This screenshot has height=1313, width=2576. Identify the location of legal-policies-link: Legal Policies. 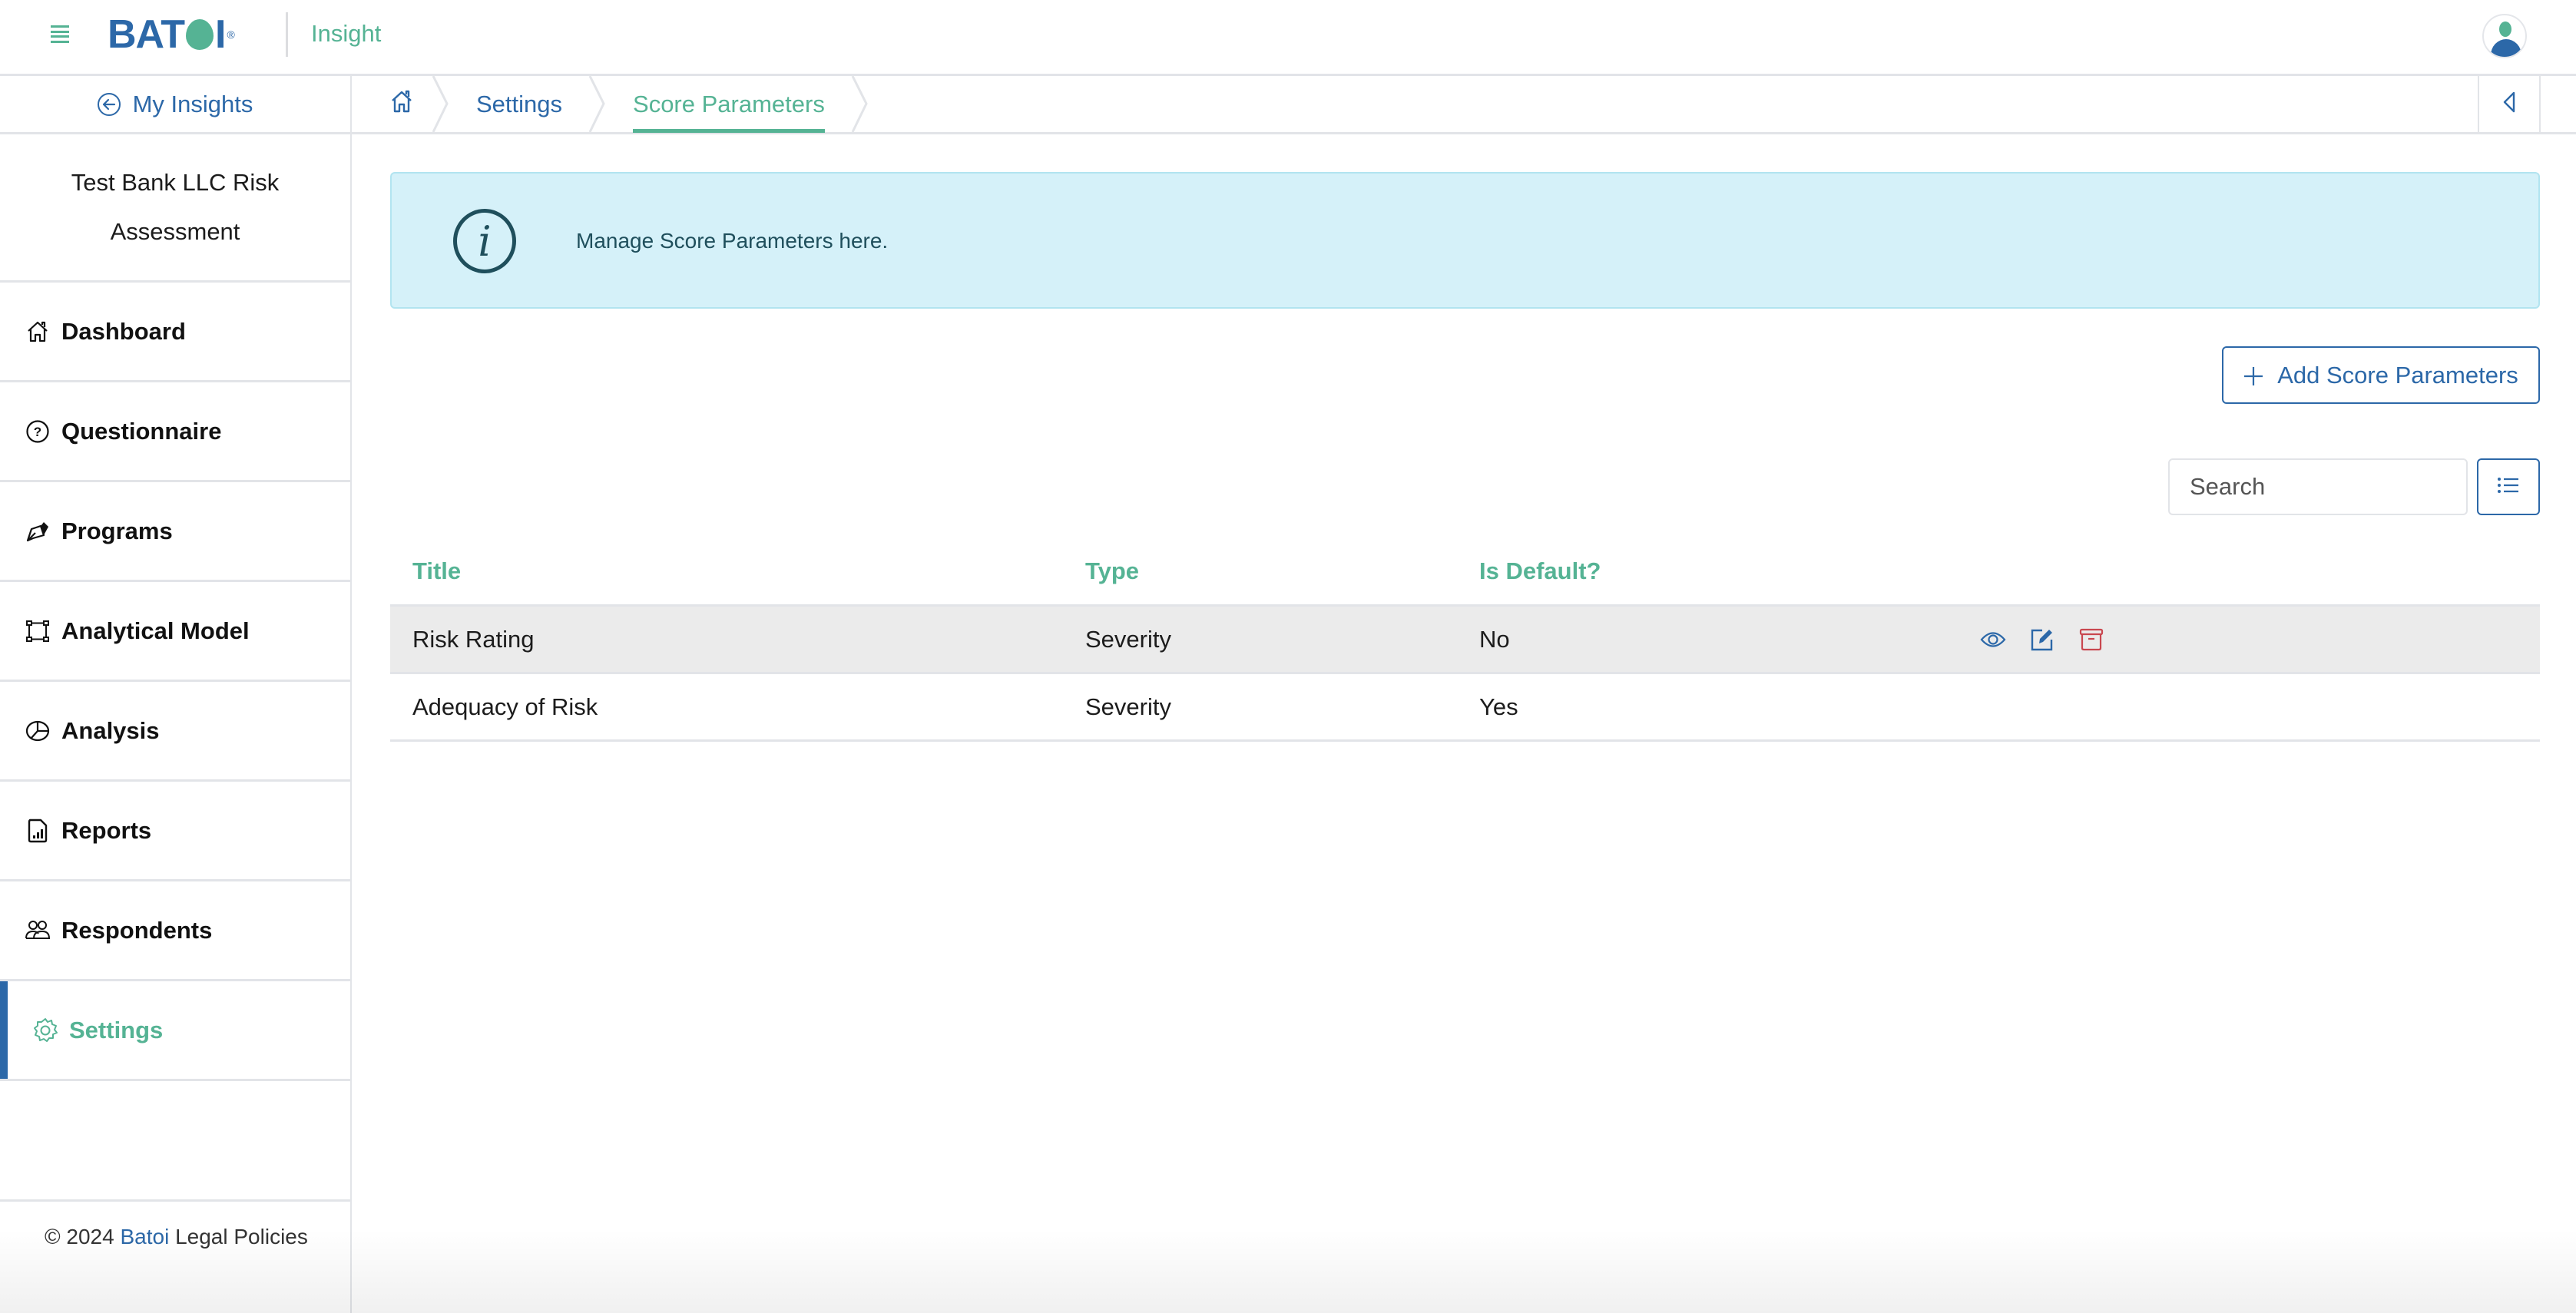
(241, 1237).